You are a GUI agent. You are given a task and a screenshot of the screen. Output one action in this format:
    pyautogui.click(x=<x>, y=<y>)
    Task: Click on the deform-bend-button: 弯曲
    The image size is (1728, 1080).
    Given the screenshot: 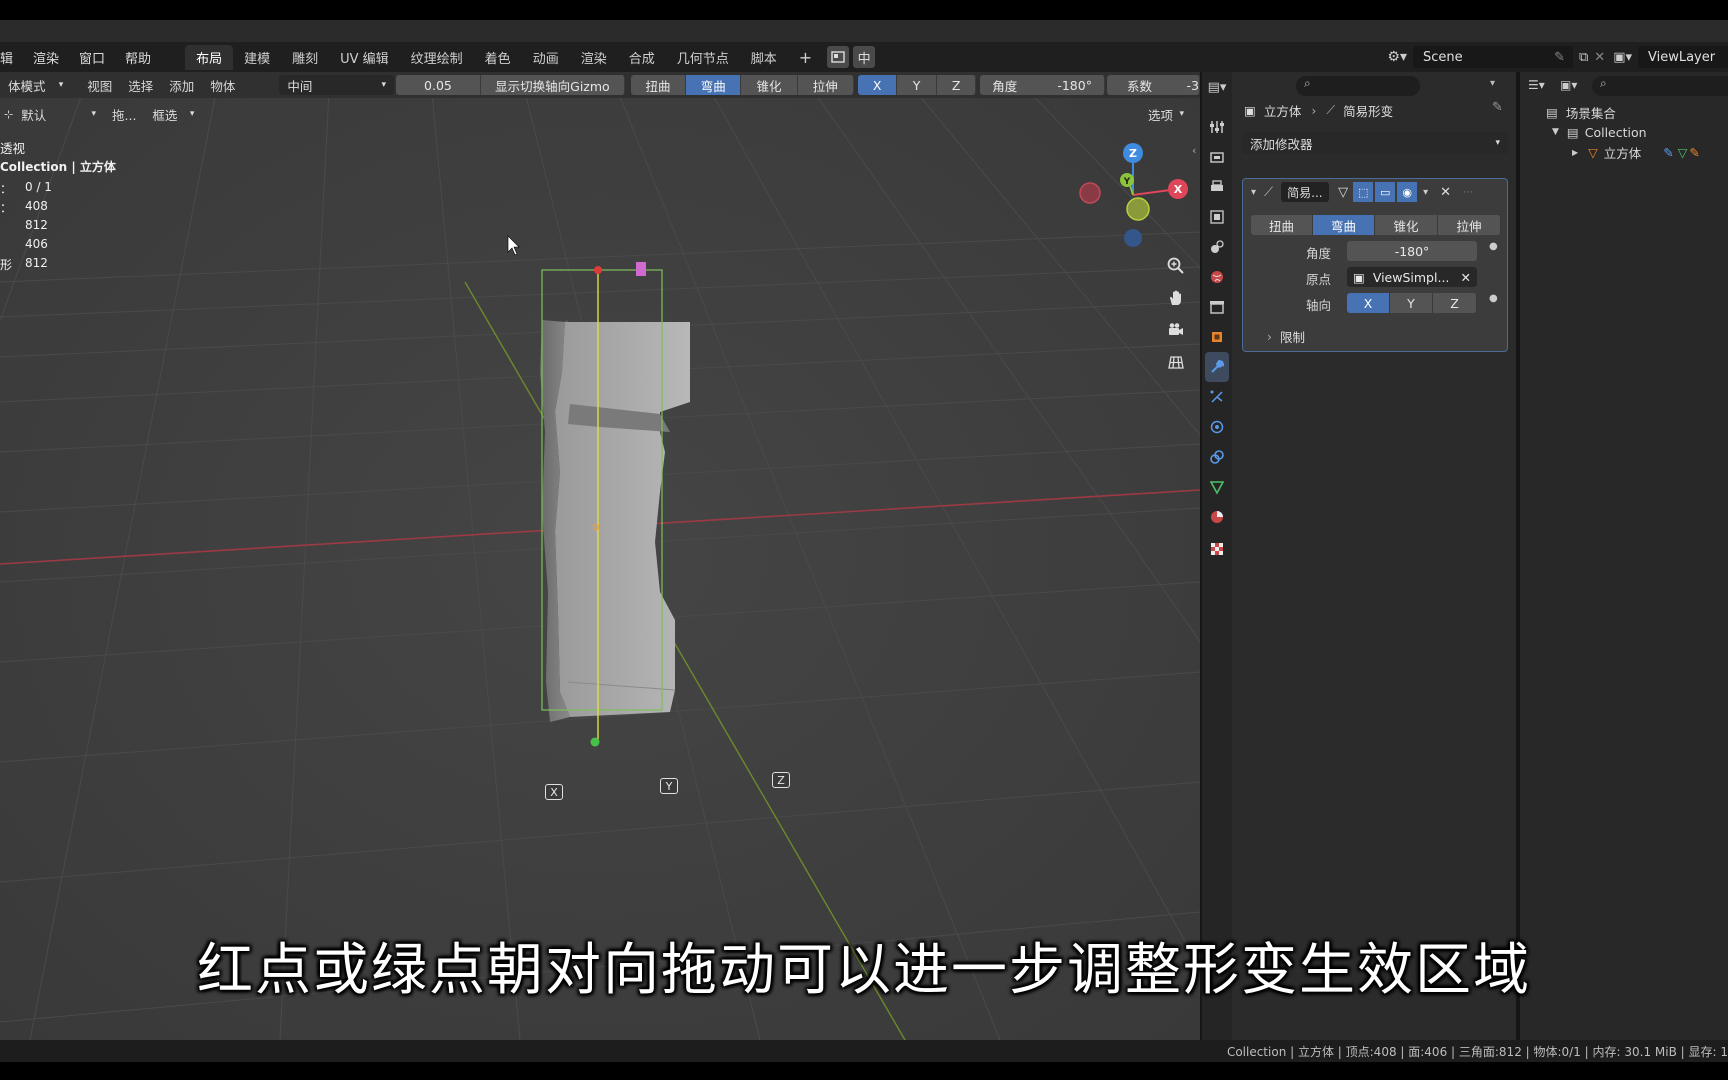 What is the action you would take?
    pyautogui.click(x=714, y=85)
    